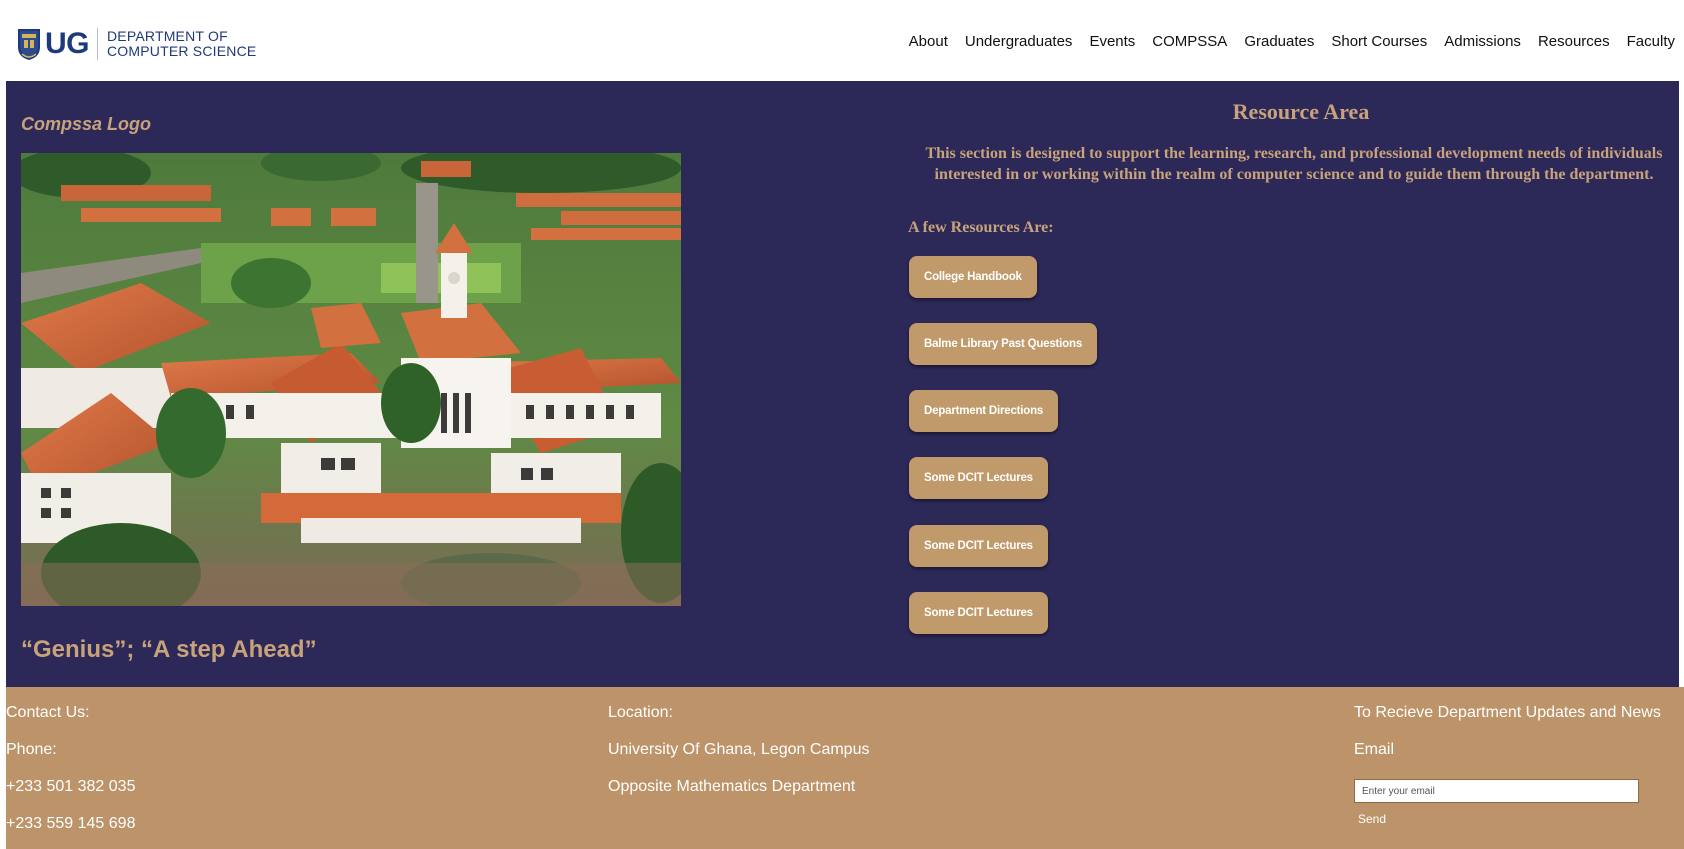 The height and width of the screenshot is (849, 1684). I want to click on logo-dept-line-1: DEPARTMENT OF, so click(167, 36).